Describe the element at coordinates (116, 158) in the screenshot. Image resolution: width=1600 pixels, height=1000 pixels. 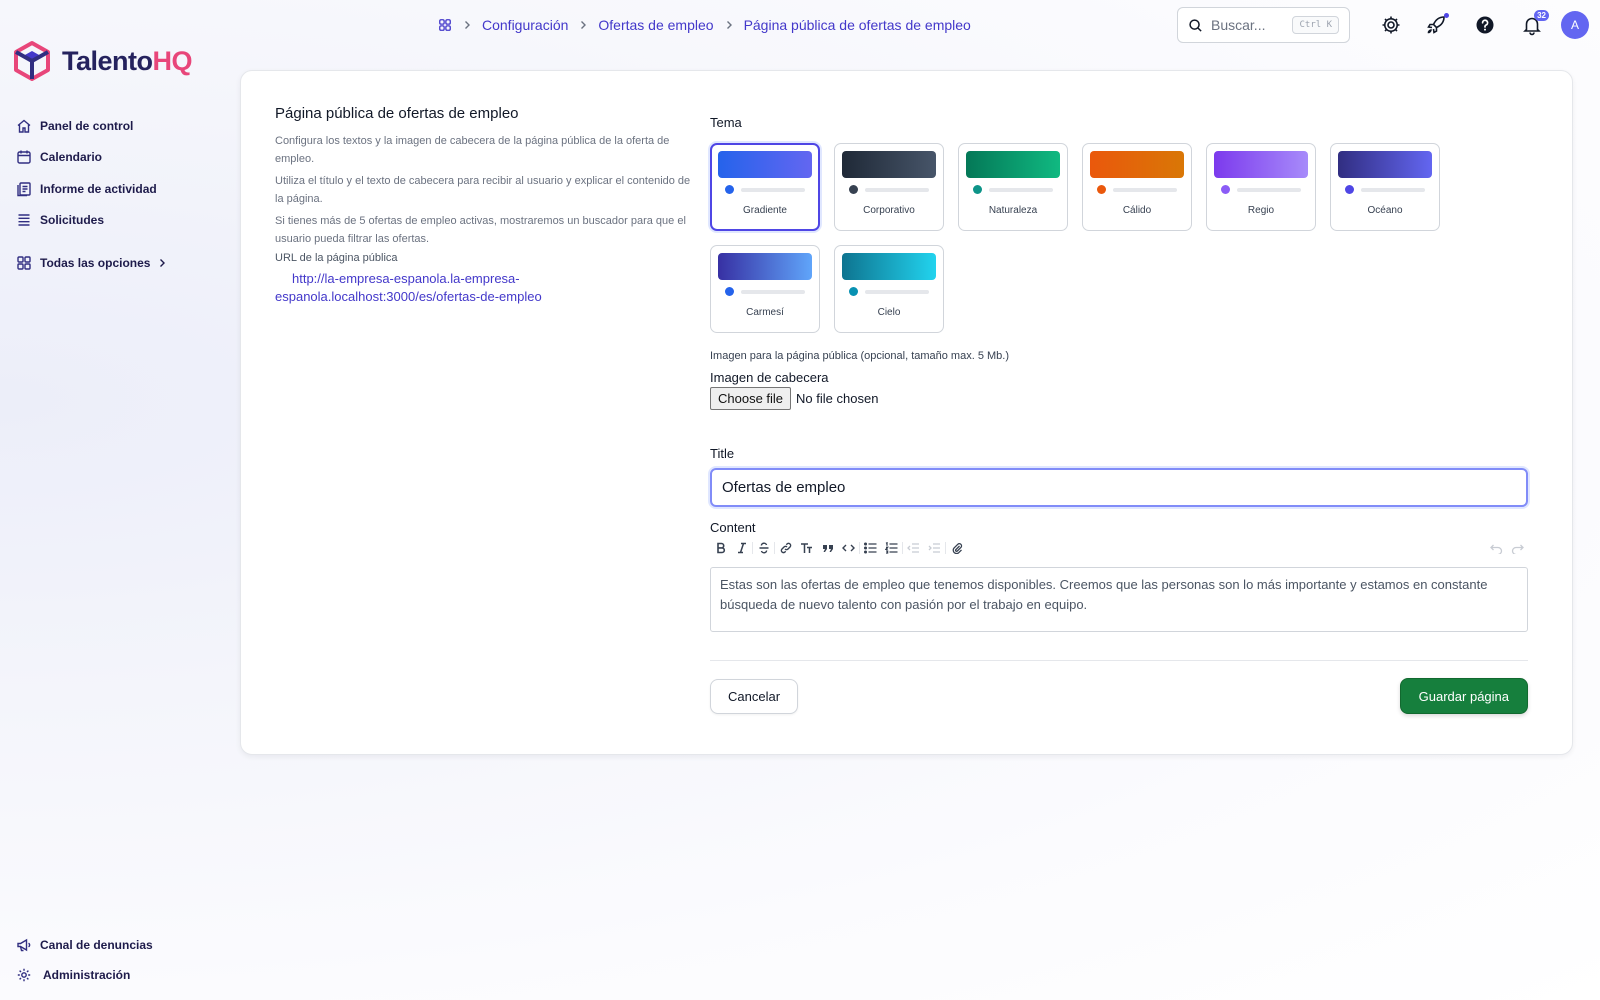
I see `sidebar-item-calendario: Calendario` at that location.